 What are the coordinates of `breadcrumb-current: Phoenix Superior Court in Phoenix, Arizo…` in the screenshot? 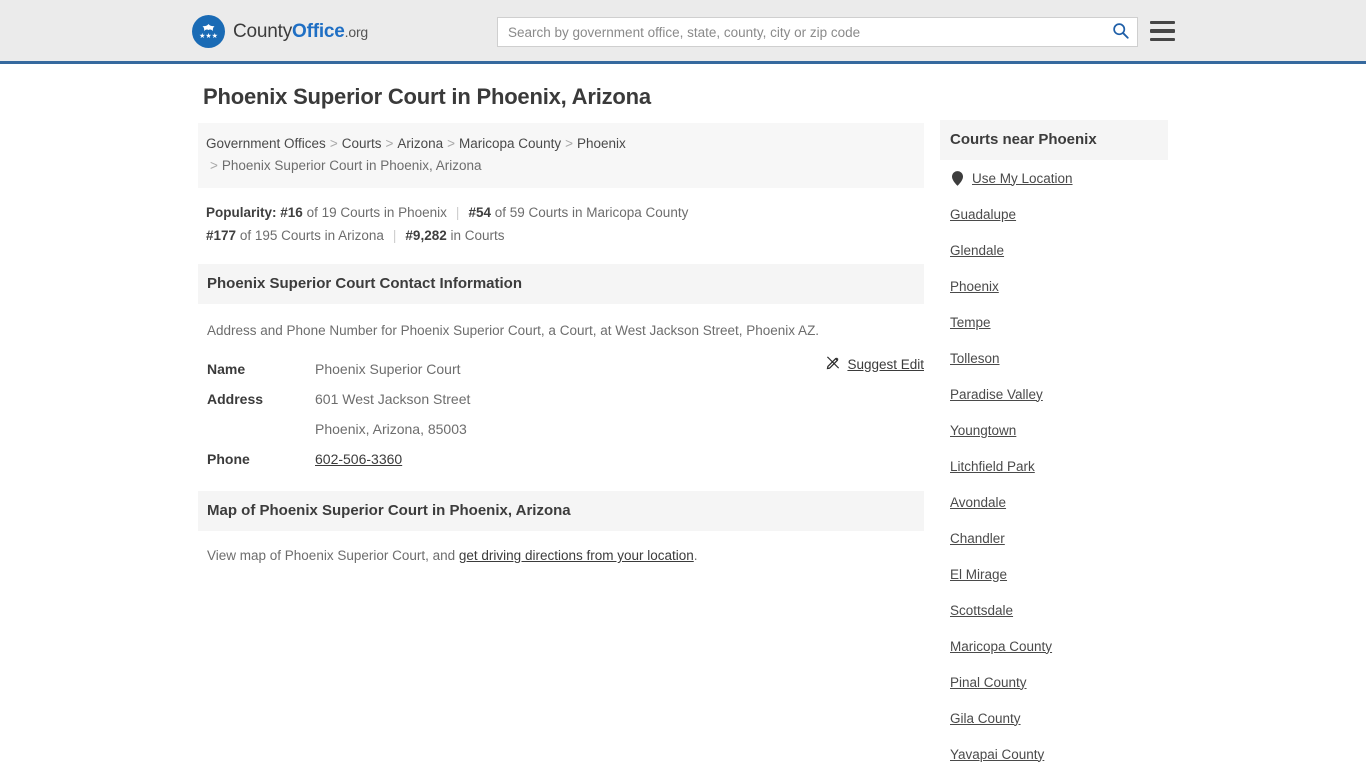 It's located at (351, 165).